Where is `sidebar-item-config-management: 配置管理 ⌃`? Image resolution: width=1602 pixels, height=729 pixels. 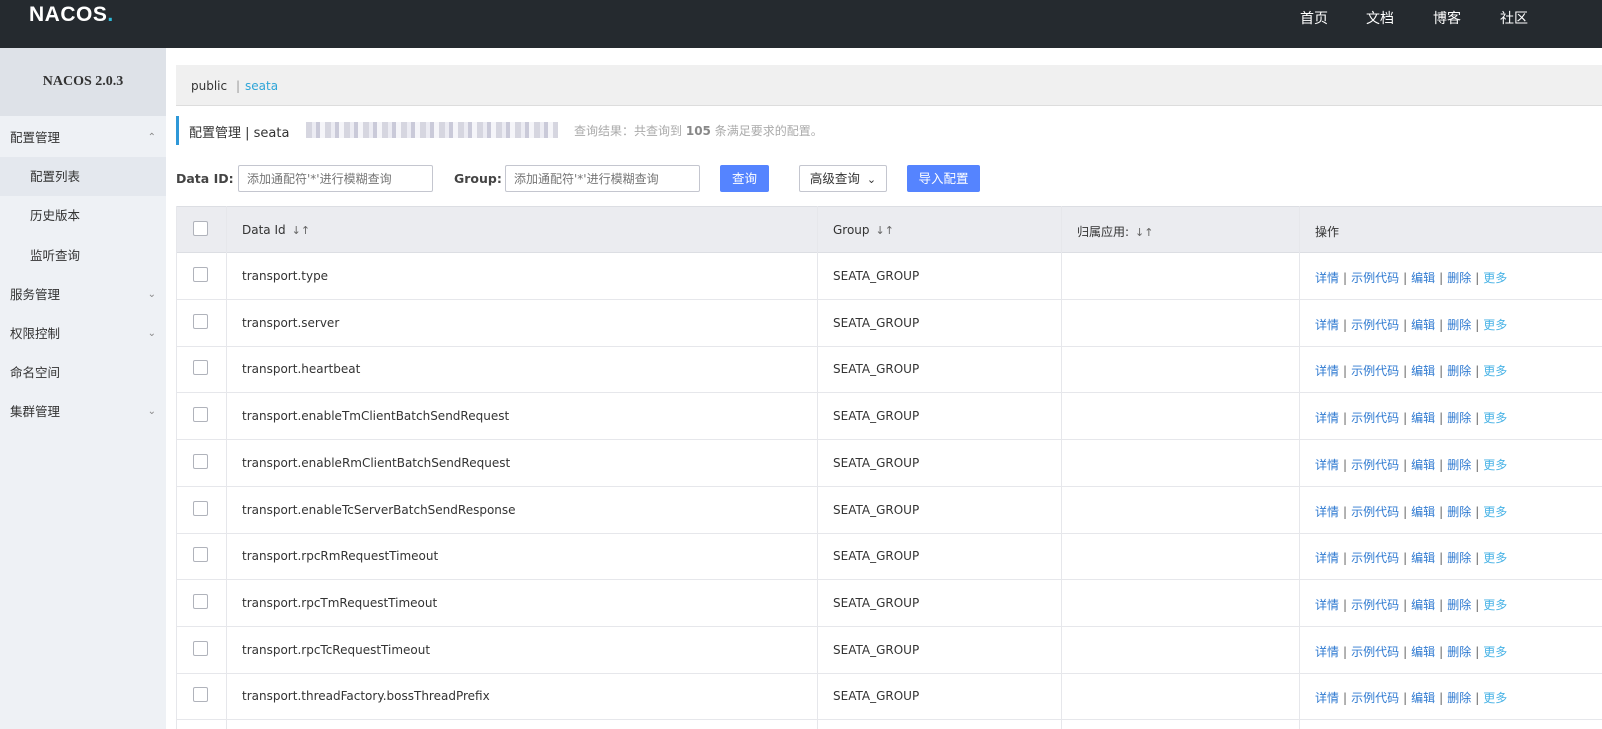
sidebar-item-config-management: 配置管理 ⌃ is located at coordinates (83, 137).